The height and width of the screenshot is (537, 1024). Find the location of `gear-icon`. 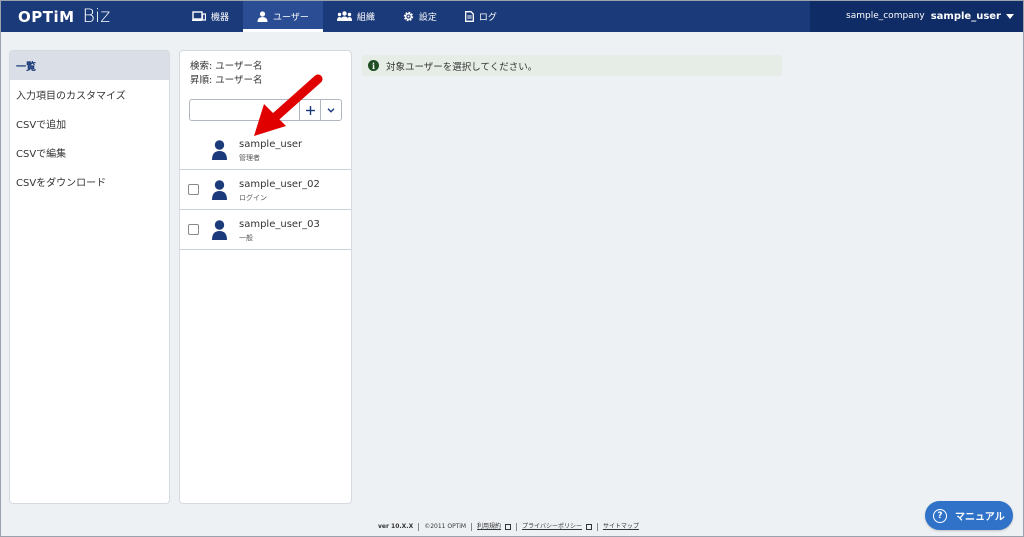

gear-icon is located at coordinates (408, 16).